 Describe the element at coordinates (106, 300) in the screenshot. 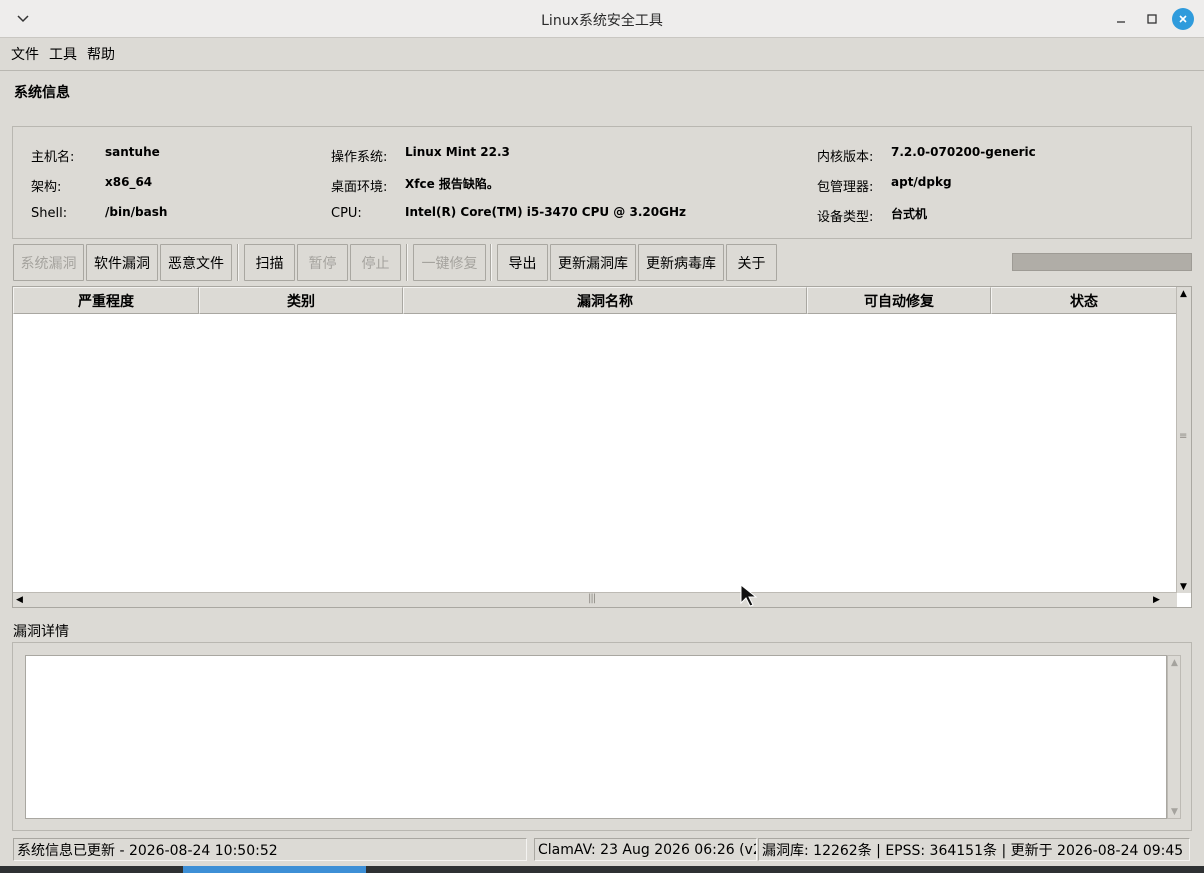

I see `column-severity: 严重程度` at that location.